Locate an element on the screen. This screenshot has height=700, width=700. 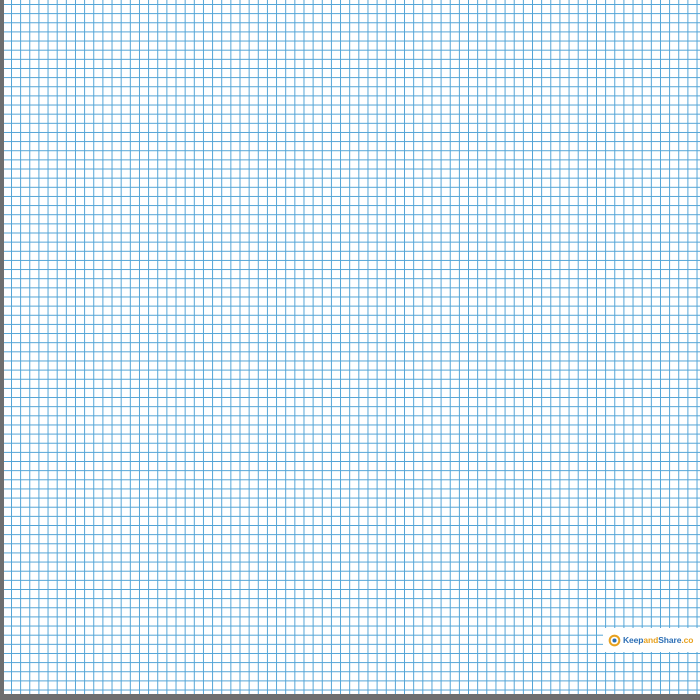
logo-wordmark: KeepandShare.co is located at coordinates (658, 640).